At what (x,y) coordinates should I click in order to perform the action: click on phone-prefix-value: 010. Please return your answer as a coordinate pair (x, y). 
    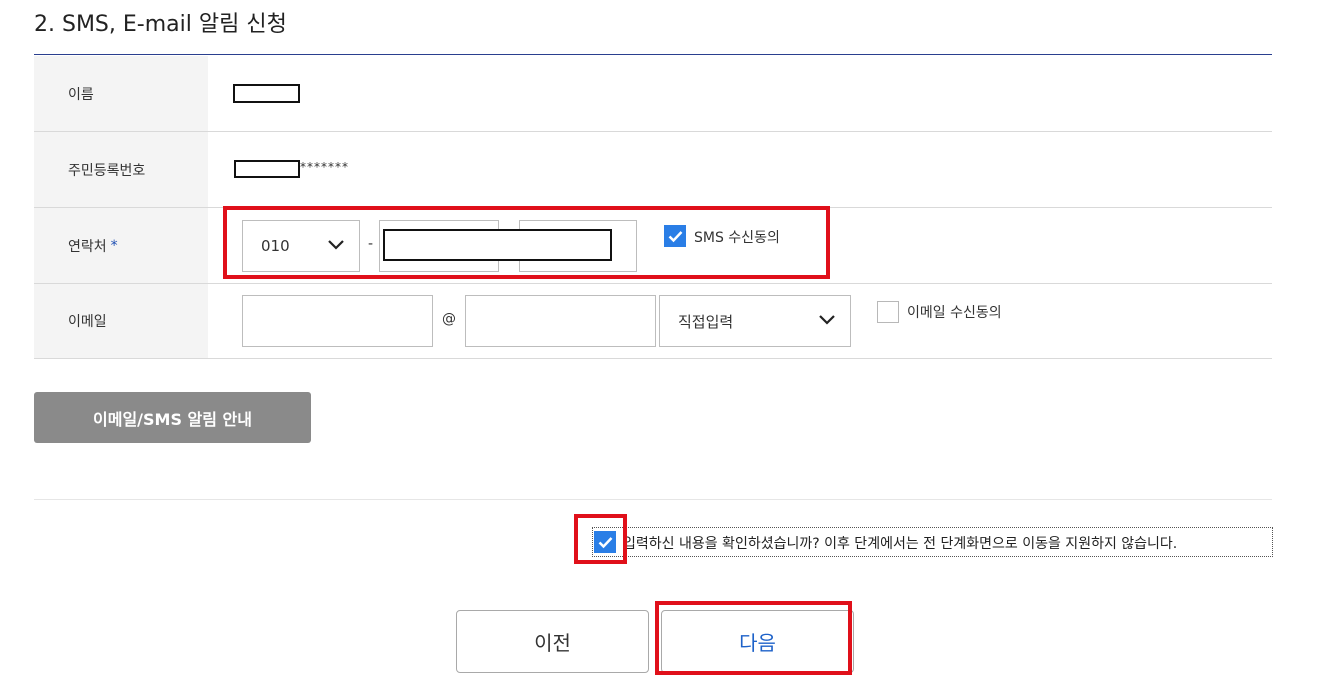
    Looking at the image, I should click on (275, 246).